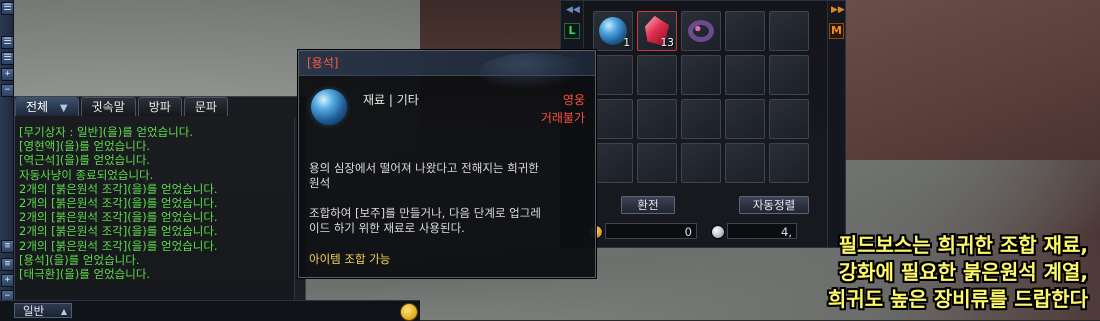 The height and width of the screenshot is (321, 1100). Describe the element at coordinates (651, 231) in the screenshot. I see `gold-amount: 0` at that location.